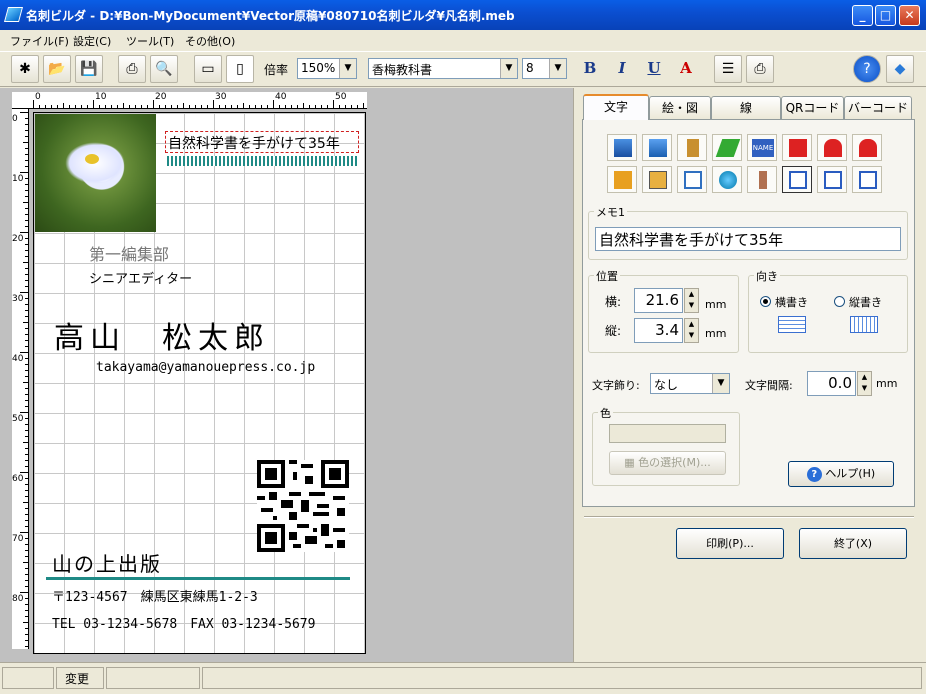 The width and height of the screenshot is (926, 694). Describe the element at coordinates (853, 543) in the screenshot. I see `exit-button: 終了(X)` at that location.